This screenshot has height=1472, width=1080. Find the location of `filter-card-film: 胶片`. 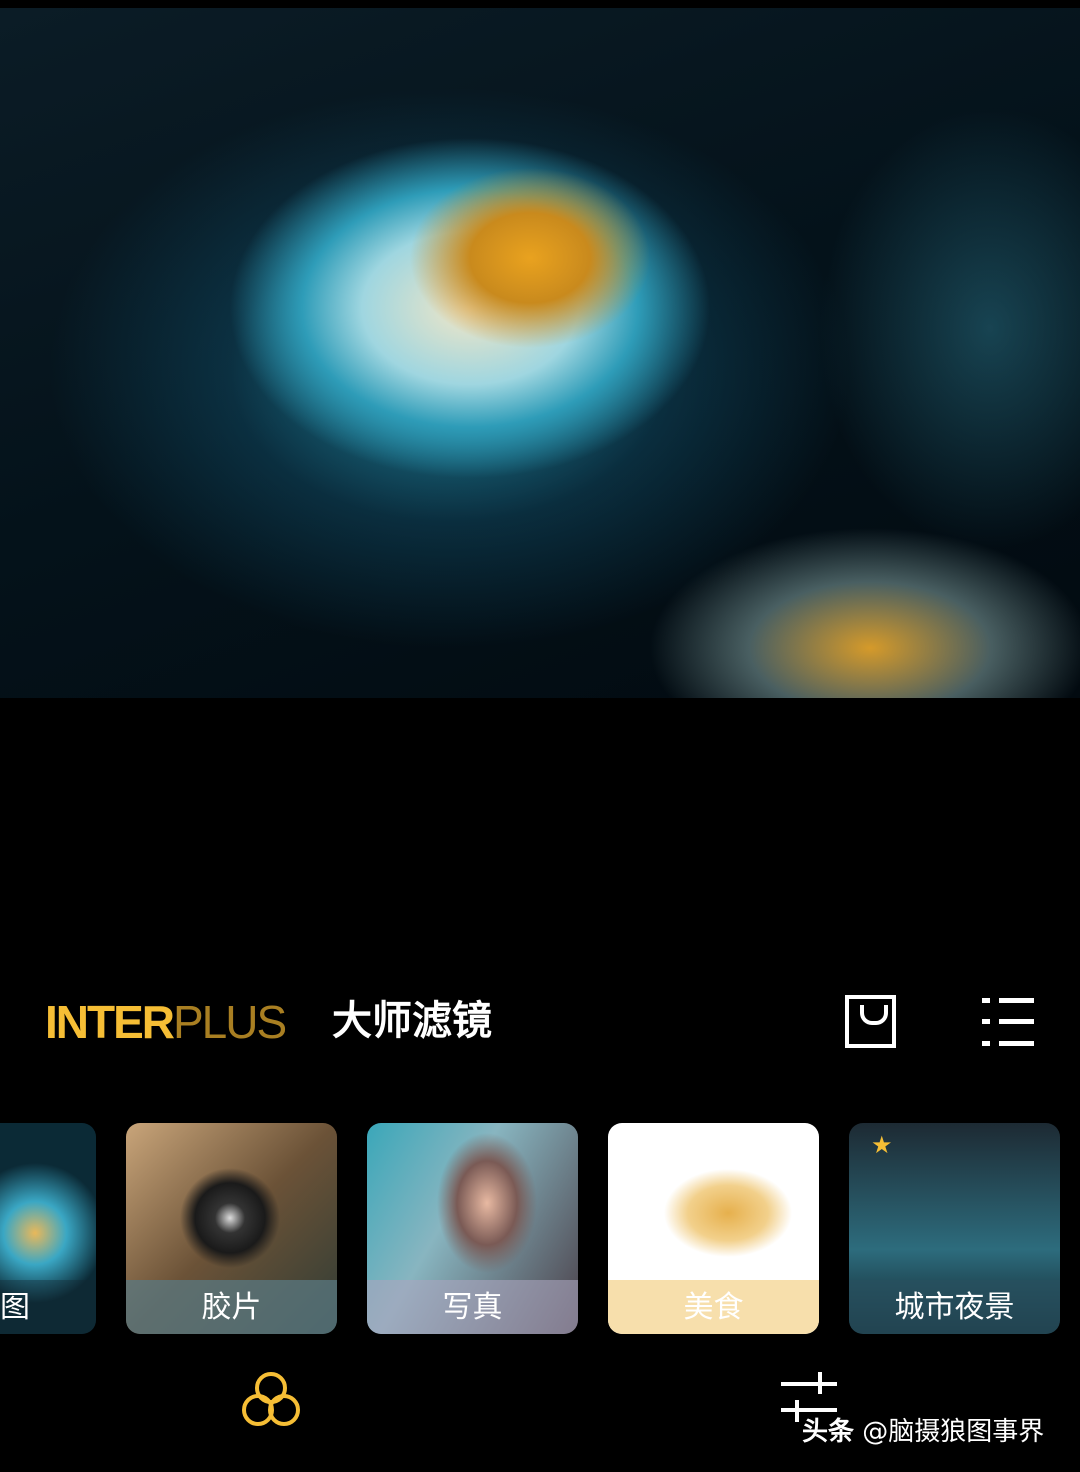

filter-card-film: 胶片 is located at coordinates (231, 1228).